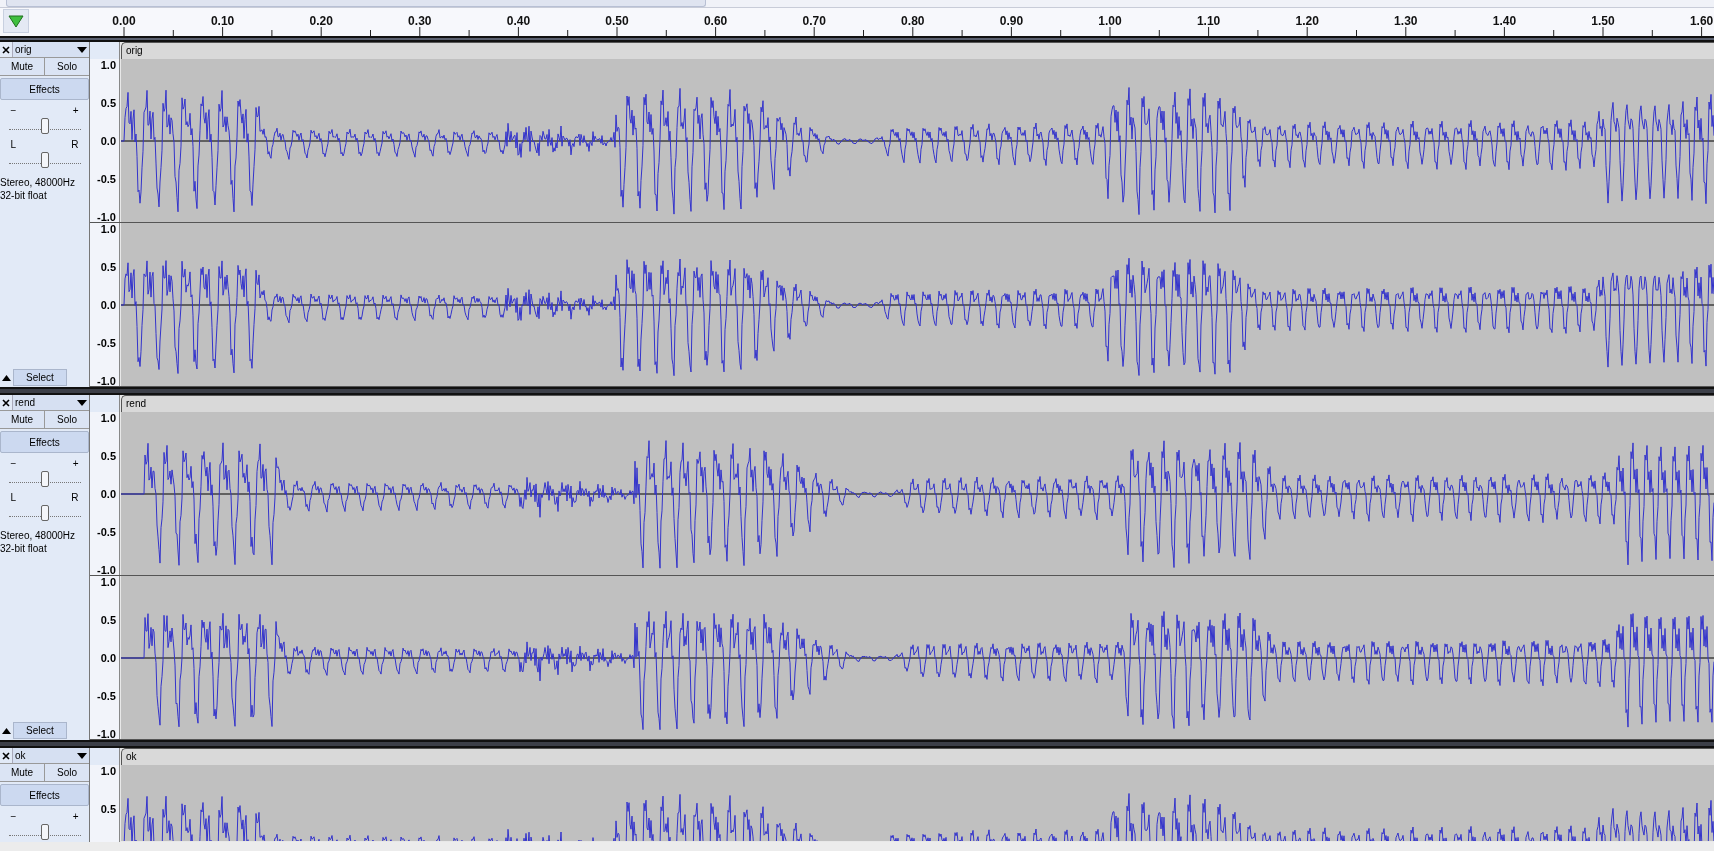 This screenshot has width=1714, height=851. Describe the element at coordinates (1603, 21) in the screenshot. I see `ruler-label: 1.50` at that location.